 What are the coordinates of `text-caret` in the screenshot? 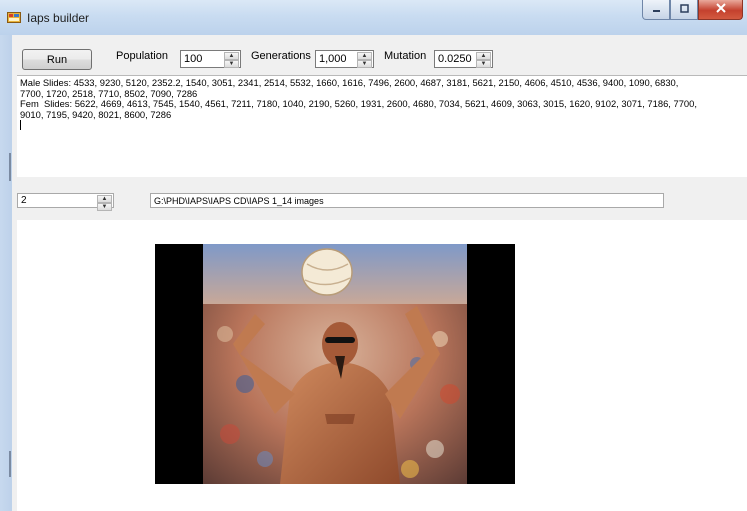 It's located at (20, 125).